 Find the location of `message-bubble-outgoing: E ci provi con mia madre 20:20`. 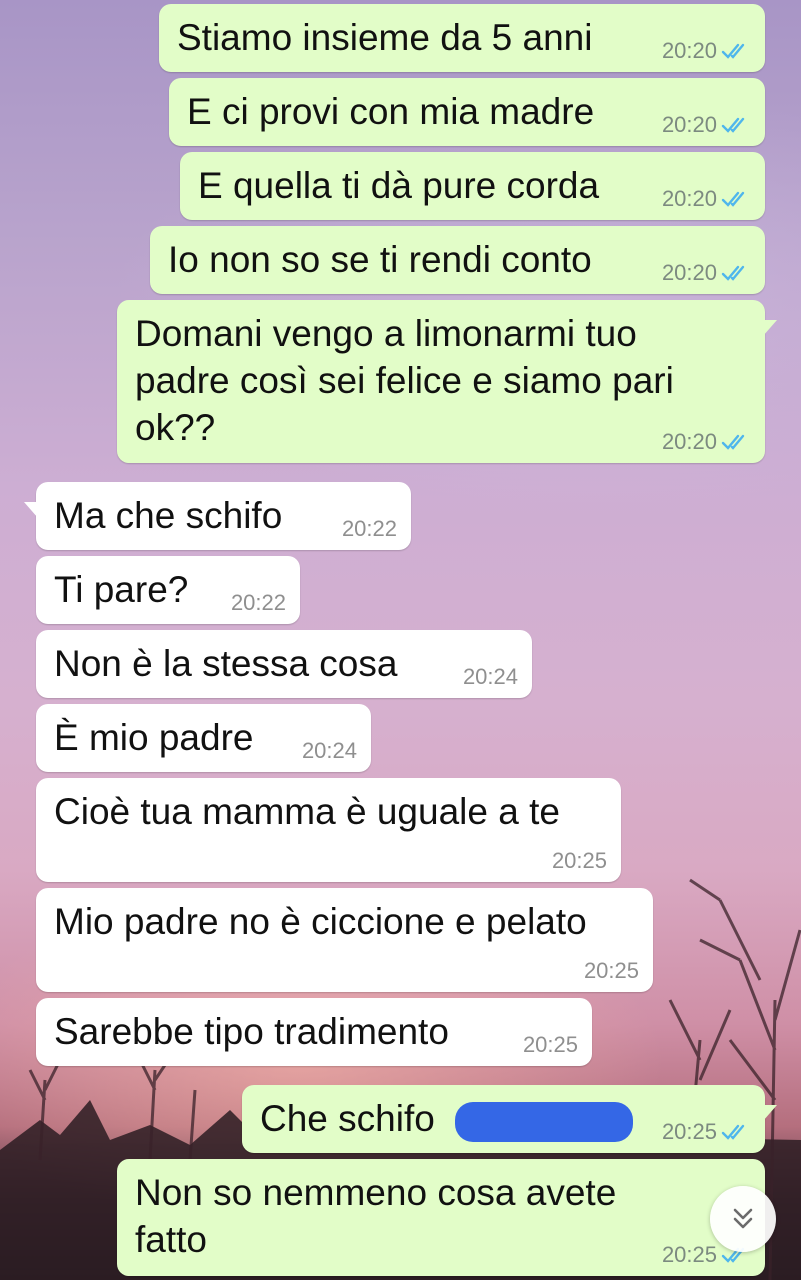

message-bubble-outgoing: E ci provi con mia madre 20:20 is located at coordinates (467, 112).